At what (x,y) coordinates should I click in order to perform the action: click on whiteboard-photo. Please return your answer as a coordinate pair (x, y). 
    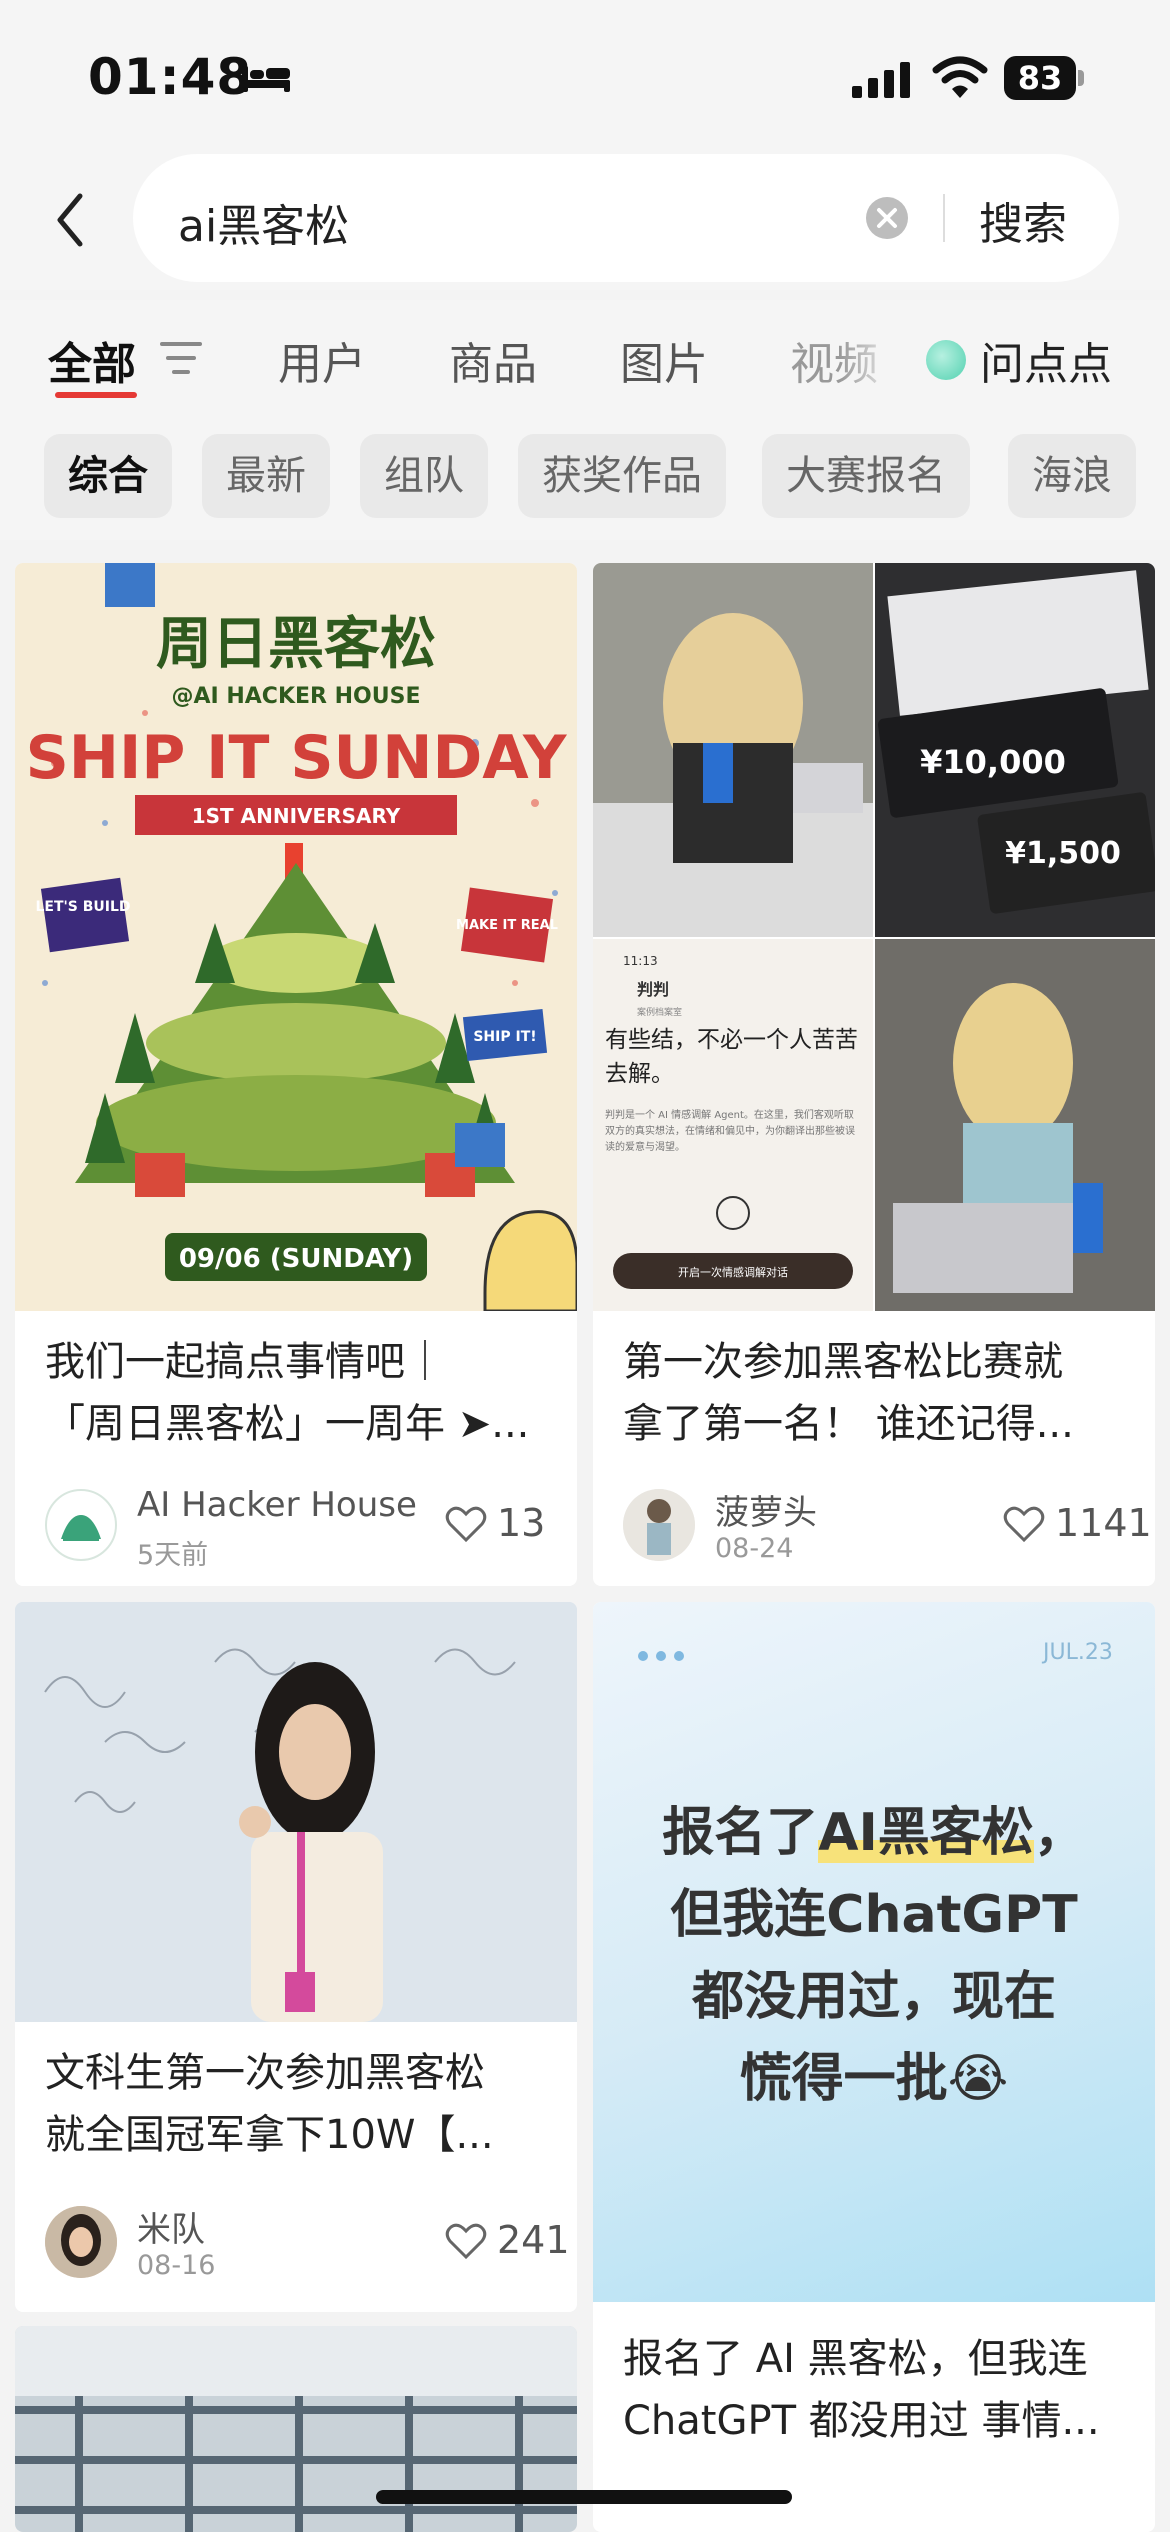
    Looking at the image, I should click on (296, 1812).